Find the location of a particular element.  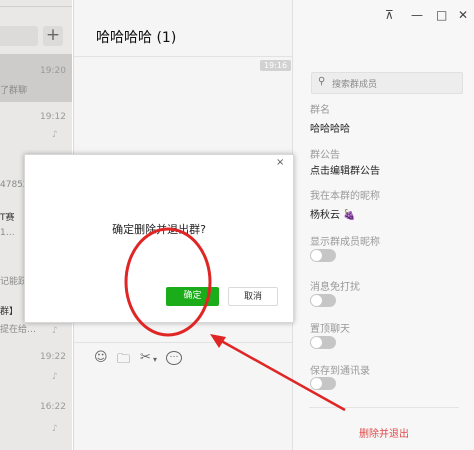

close-icon: ✕ is located at coordinates (463, 15).